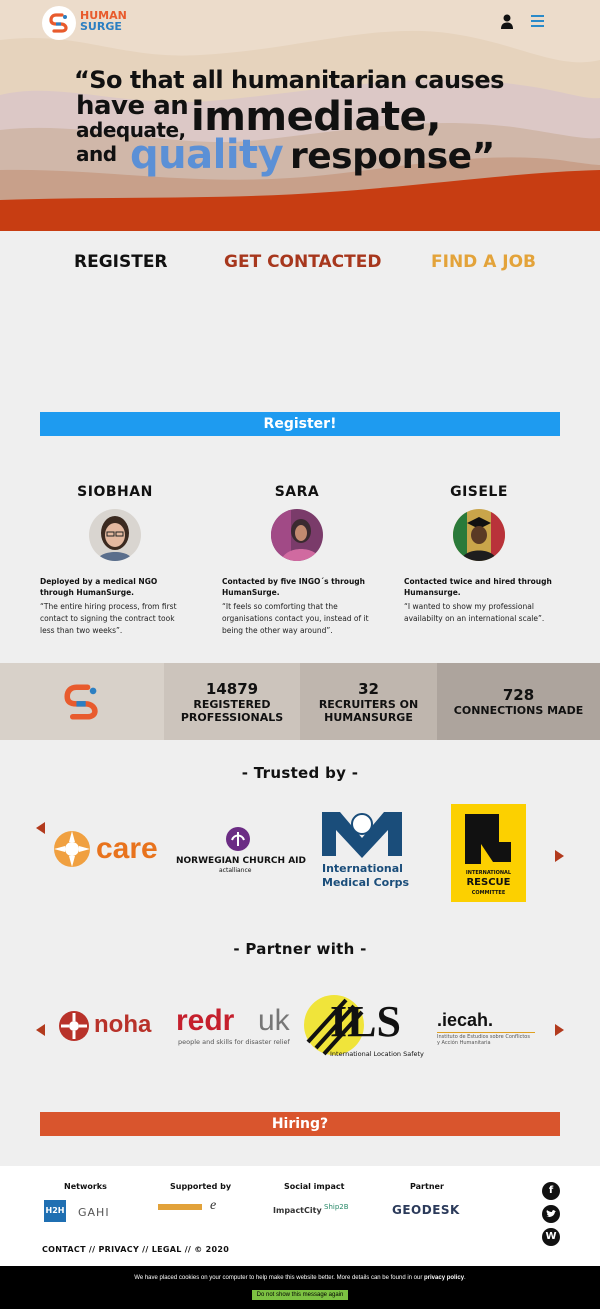 This screenshot has height=1309, width=600. I want to click on imc-logo-text: International, so click(362, 868).